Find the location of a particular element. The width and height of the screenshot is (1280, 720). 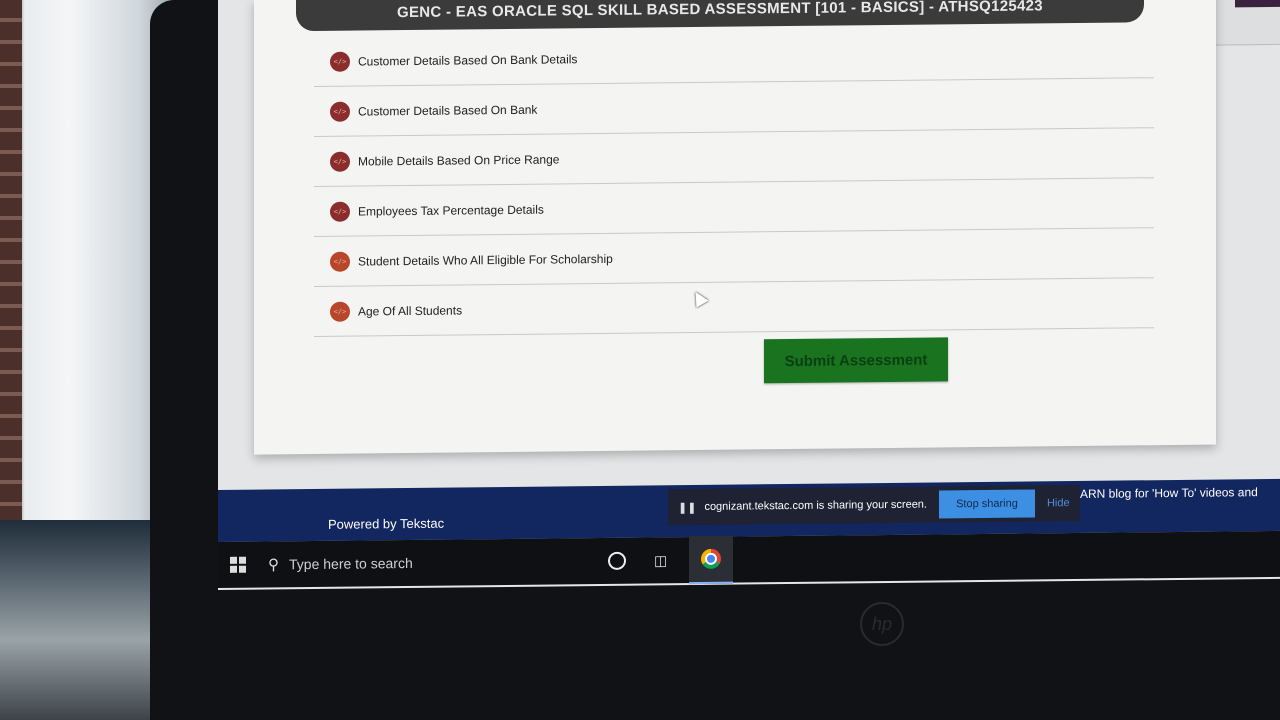

task-view-icon: ◫ is located at coordinates (660, 560).